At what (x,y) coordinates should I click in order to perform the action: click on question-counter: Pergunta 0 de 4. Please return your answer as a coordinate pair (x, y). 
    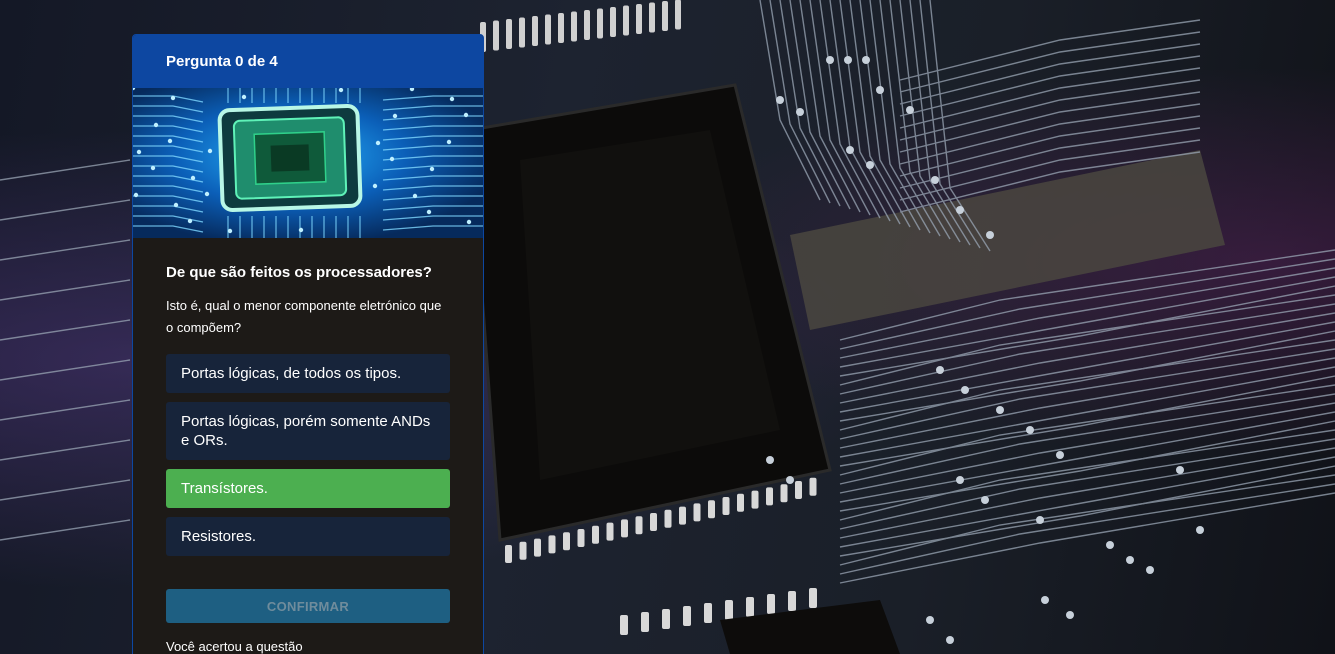
    Looking at the image, I should click on (308, 61).